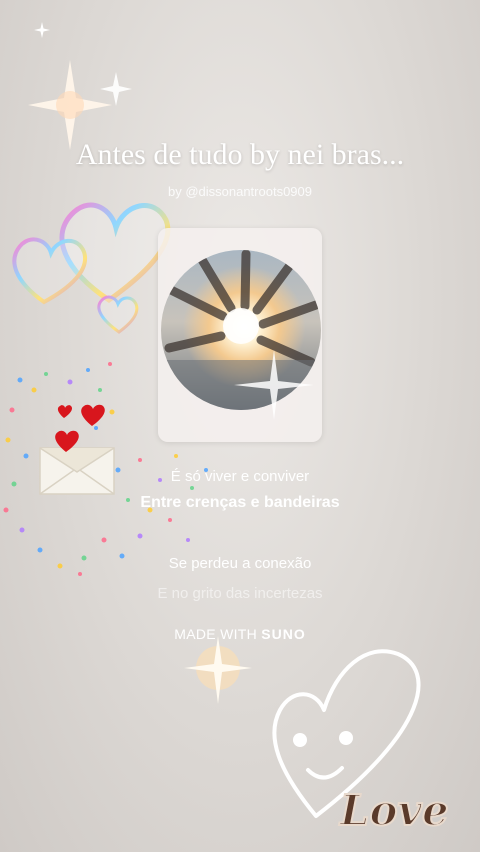 The width and height of the screenshot is (480, 852). Describe the element at coordinates (240, 476) in the screenshot. I see `lyric-line: É só viver e conviver` at that location.